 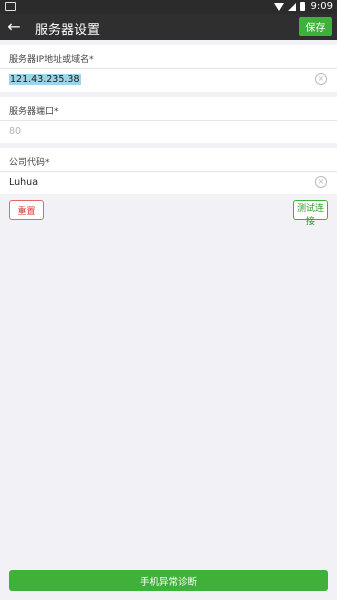 I want to click on test-connection-button: 测试连接, so click(x=310, y=213).